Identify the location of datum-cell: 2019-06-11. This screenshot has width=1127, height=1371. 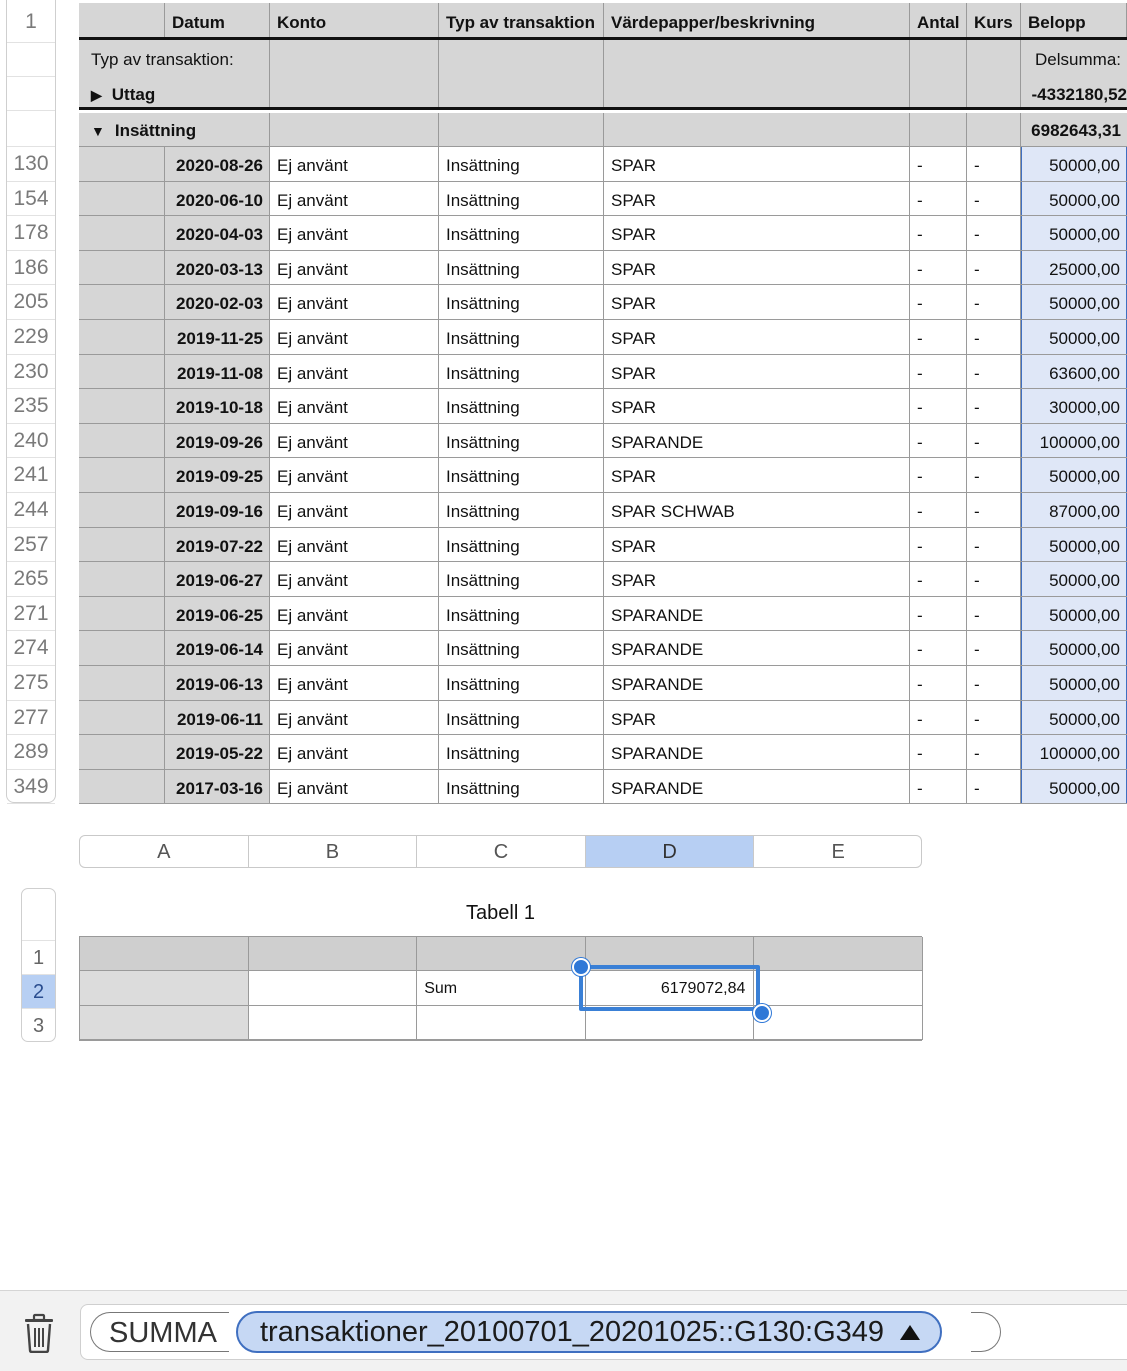
(217, 717).